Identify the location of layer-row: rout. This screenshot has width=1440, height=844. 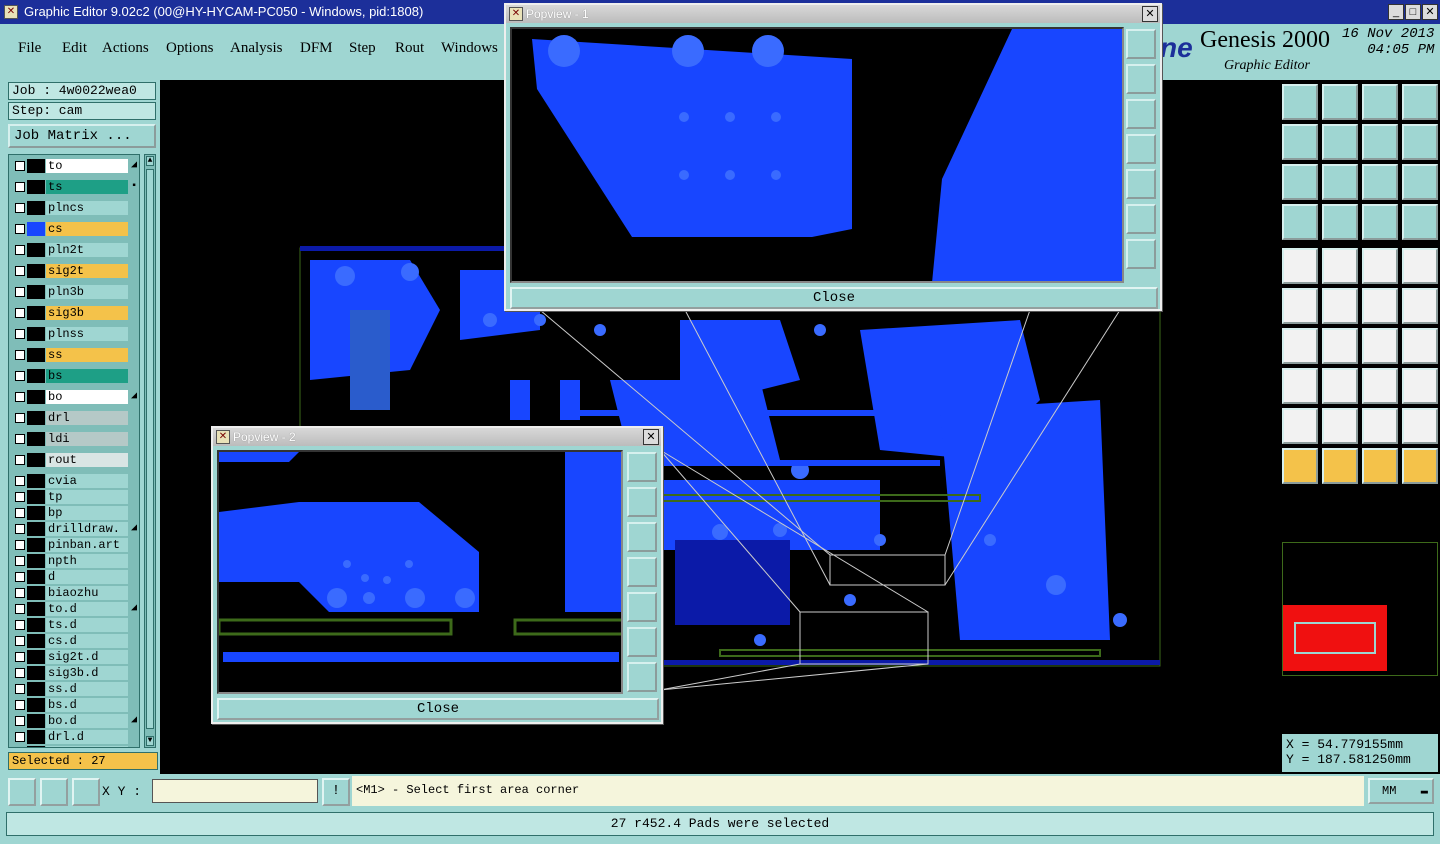
(74, 460).